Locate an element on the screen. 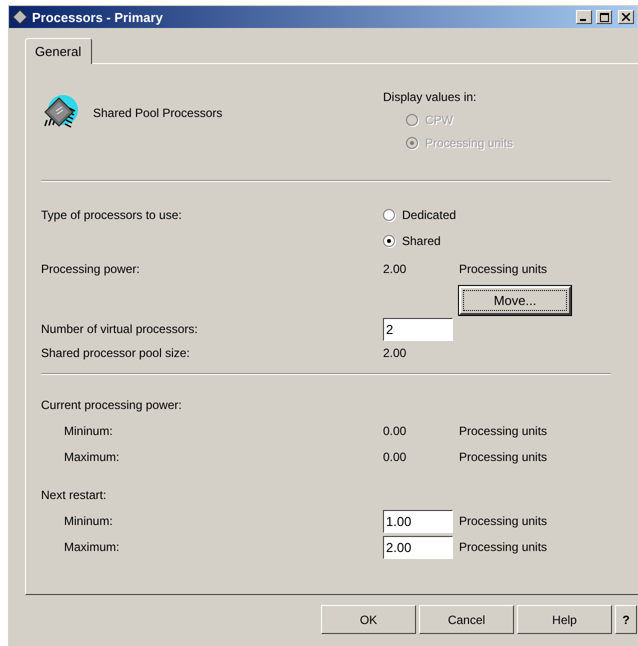 The image size is (638, 646). input-field: 2 is located at coordinates (418, 329).